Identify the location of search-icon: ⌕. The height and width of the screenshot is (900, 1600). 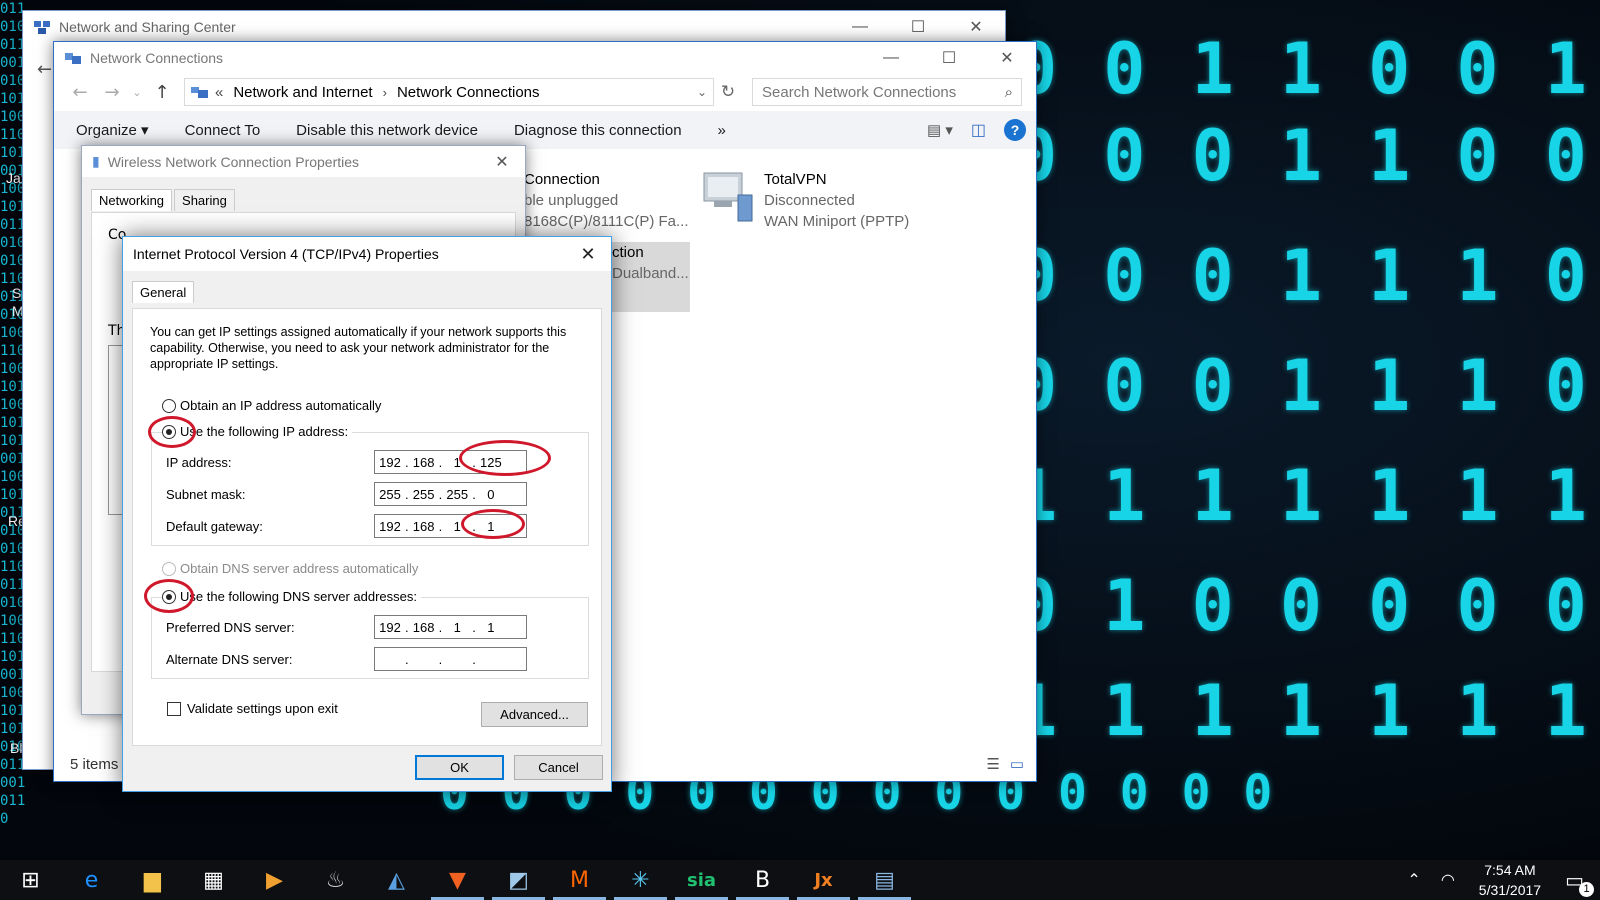
(1009, 92).